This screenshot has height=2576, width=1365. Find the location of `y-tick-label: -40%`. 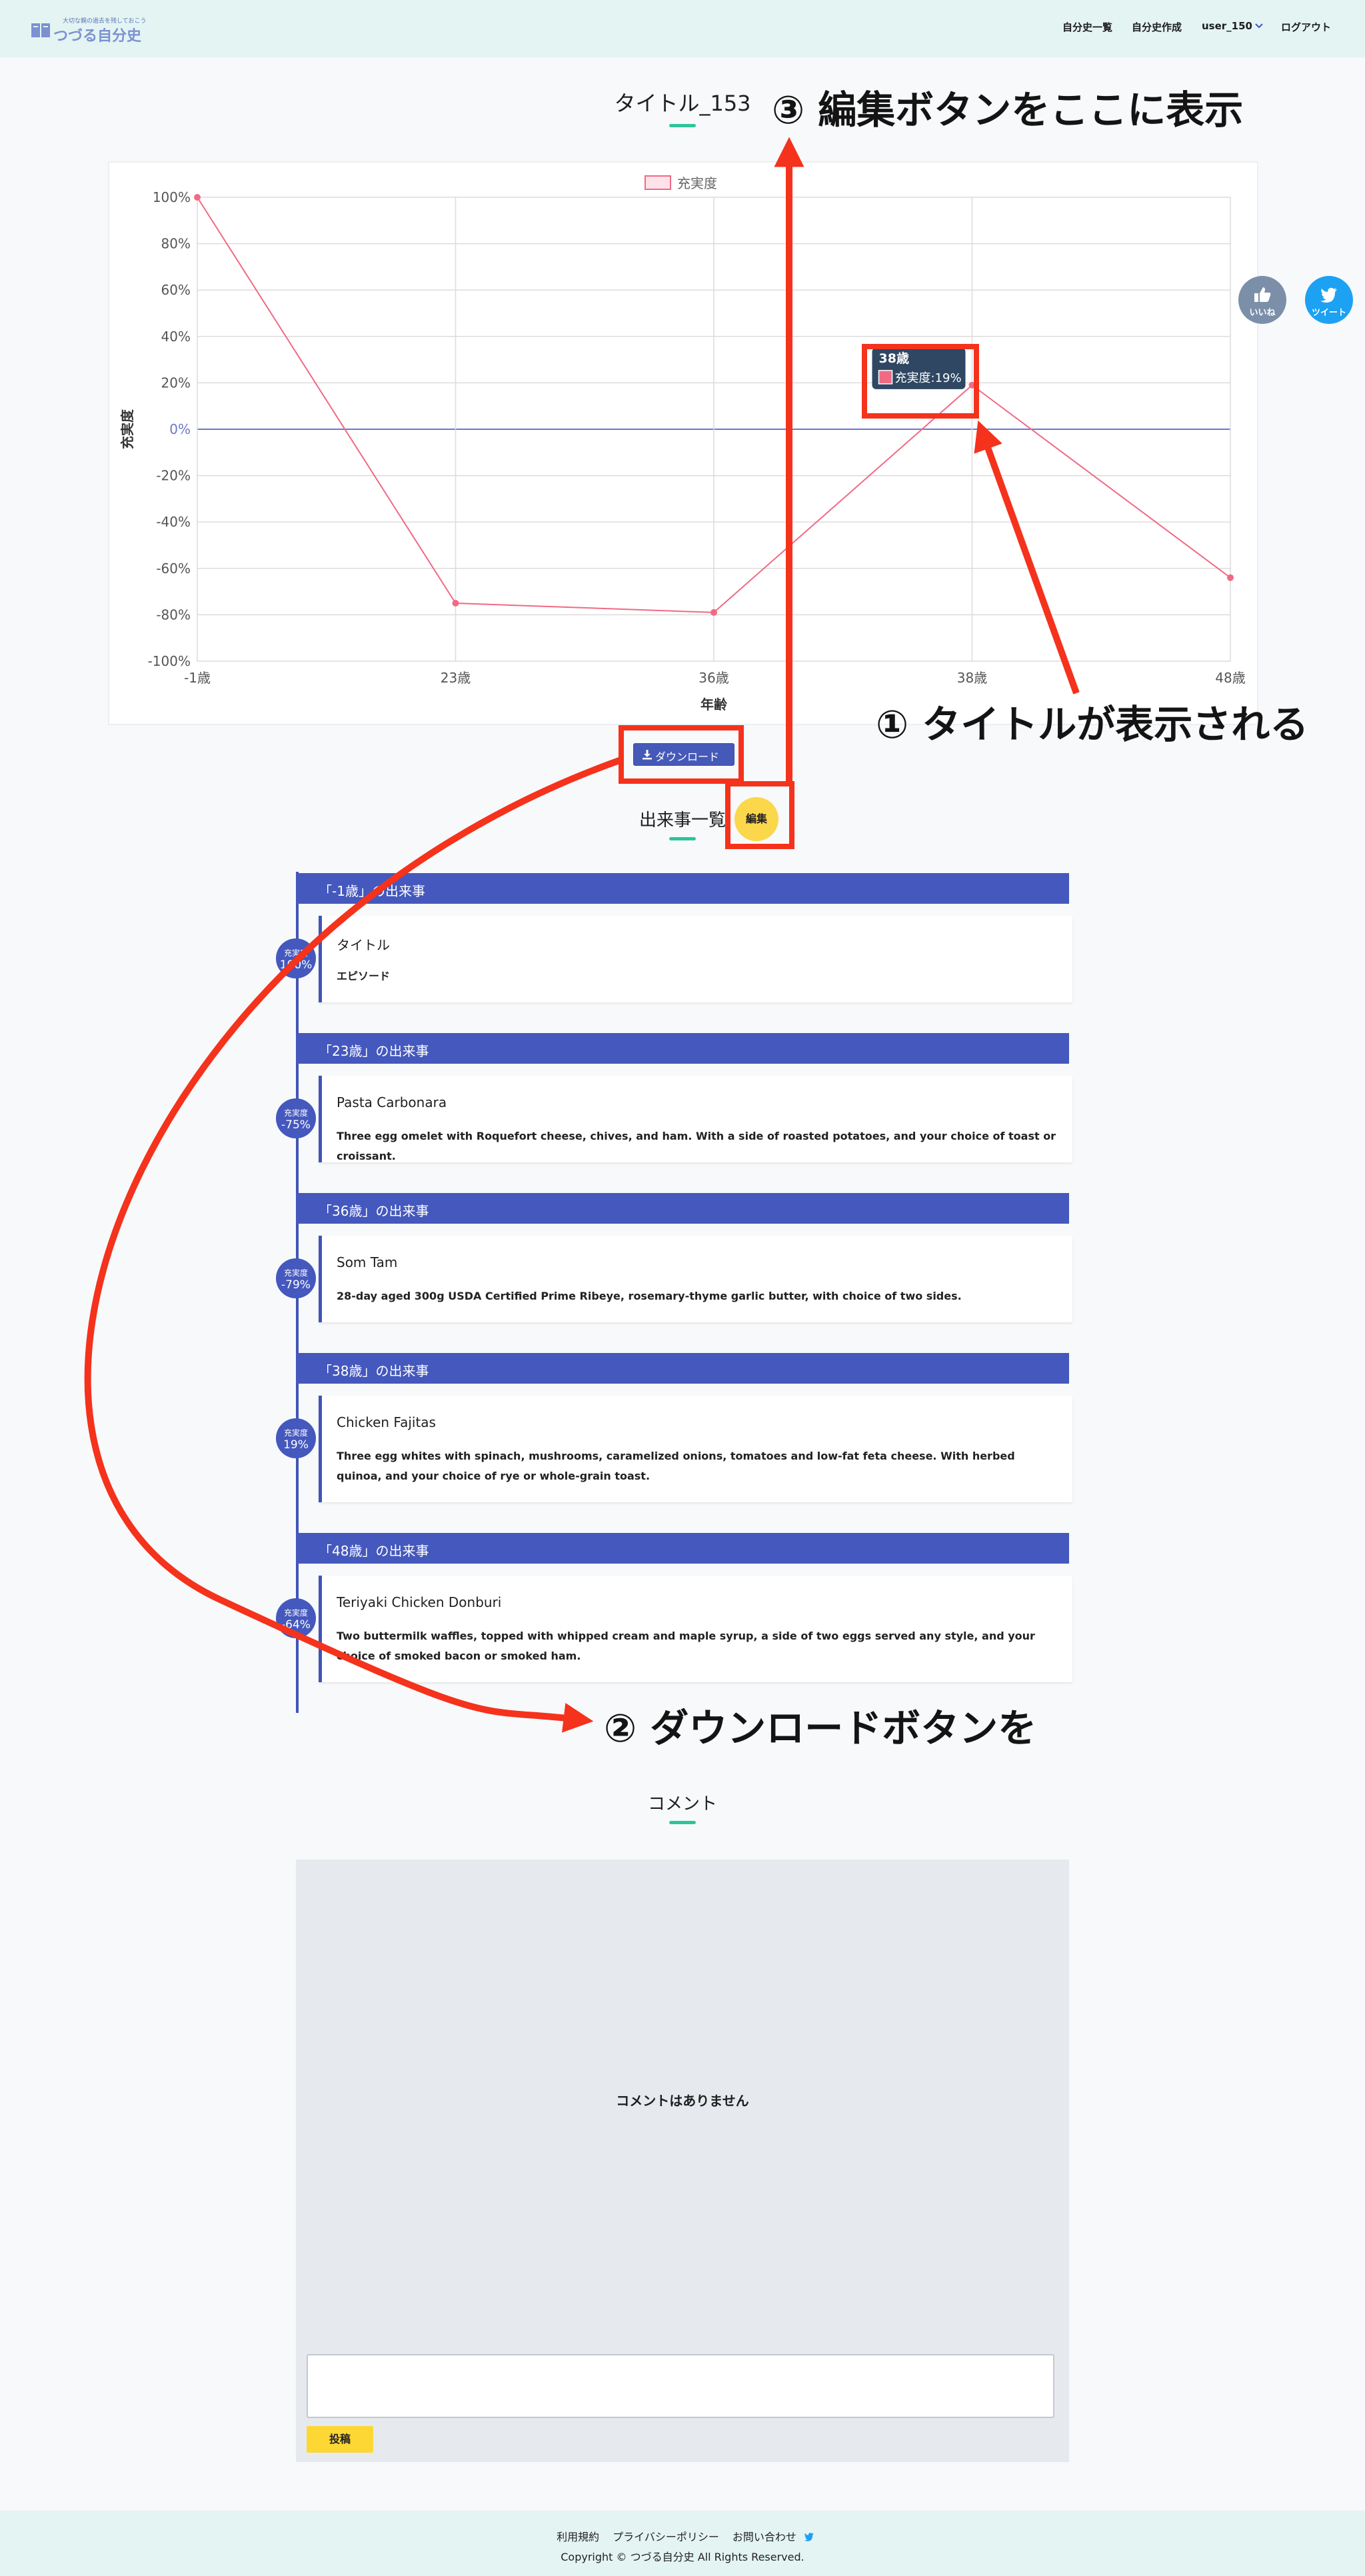

y-tick-label: -40% is located at coordinates (173, 522).